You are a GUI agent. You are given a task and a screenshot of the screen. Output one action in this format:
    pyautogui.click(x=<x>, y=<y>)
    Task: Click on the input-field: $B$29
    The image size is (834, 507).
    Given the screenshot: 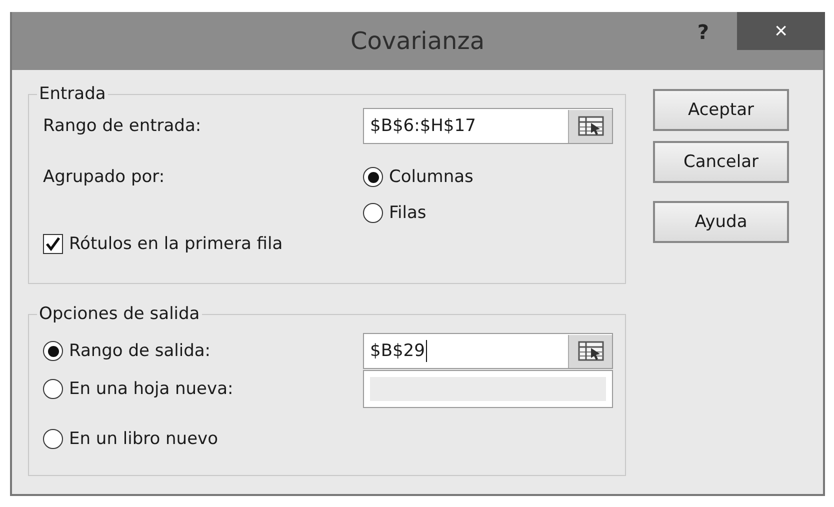 What is the action you would take?
    pyautogui.click(x=488, y=351)
    